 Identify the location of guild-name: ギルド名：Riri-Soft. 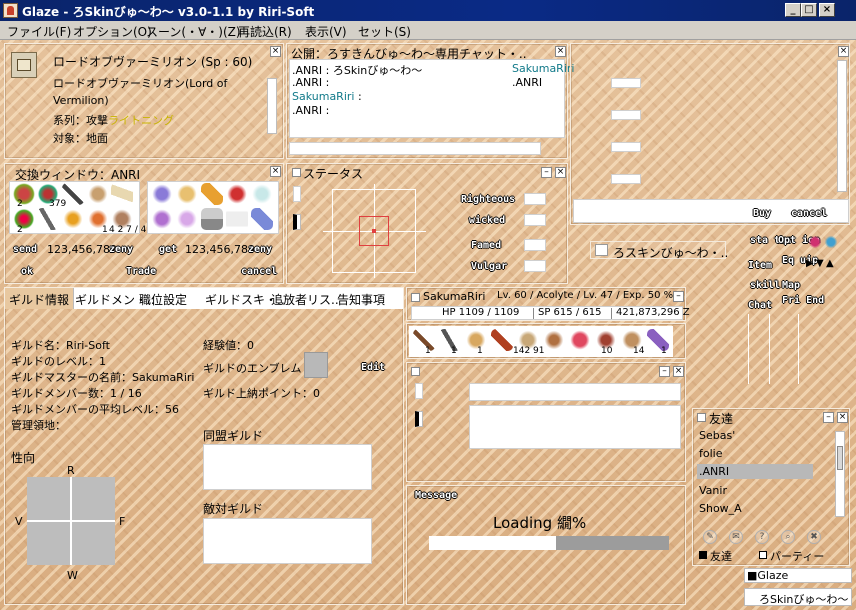
(60, 345).